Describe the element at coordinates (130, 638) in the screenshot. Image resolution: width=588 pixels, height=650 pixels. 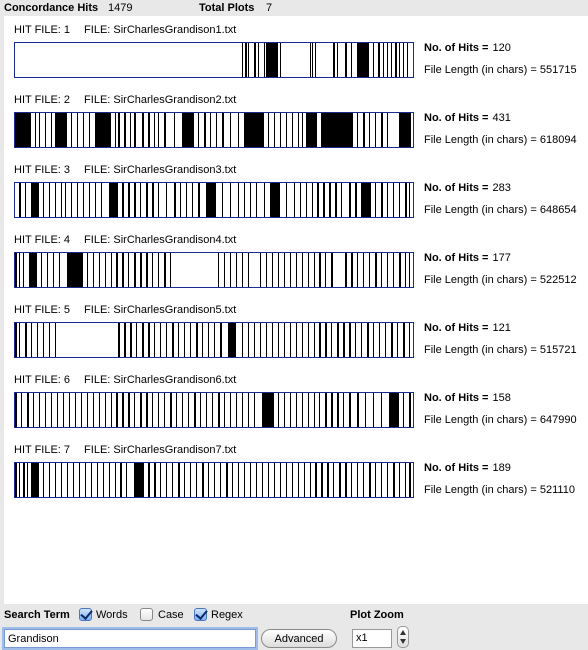
I see `search-input` at that location.